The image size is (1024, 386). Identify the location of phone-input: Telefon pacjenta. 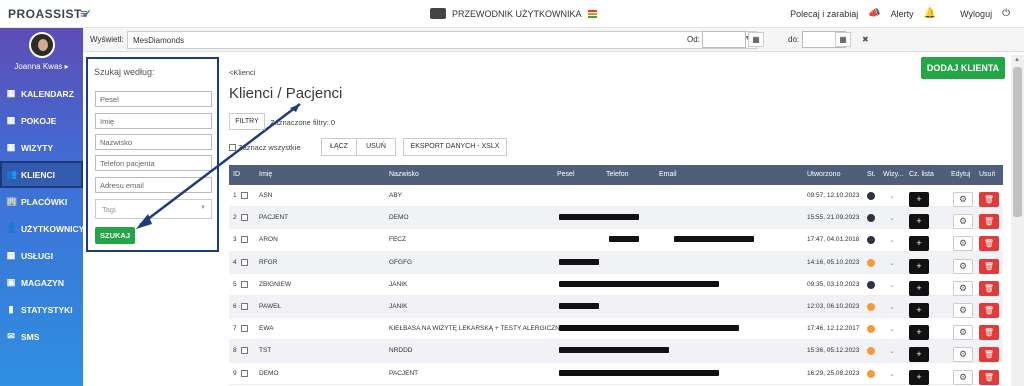
(153, 163).